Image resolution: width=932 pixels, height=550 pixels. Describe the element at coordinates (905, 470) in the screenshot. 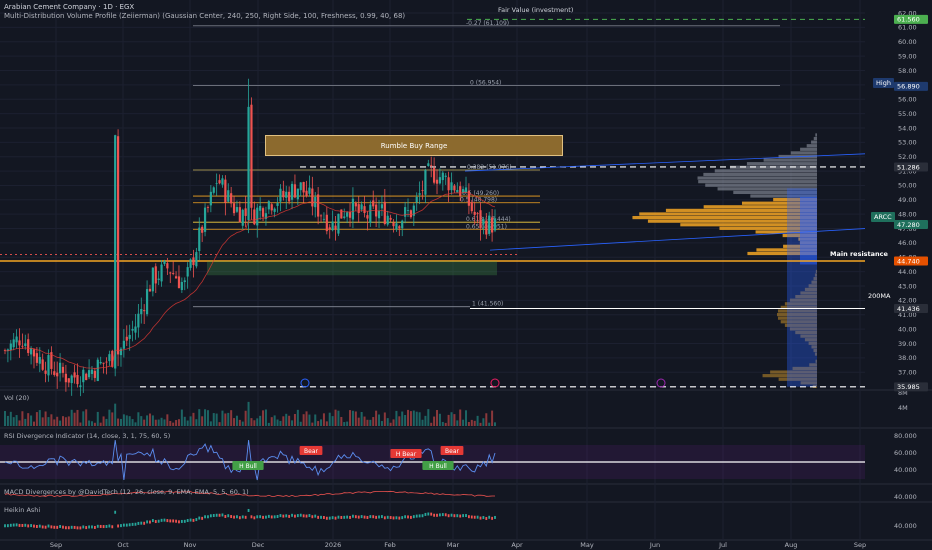

I see `rsi-axis-label: 40.000` at that location.